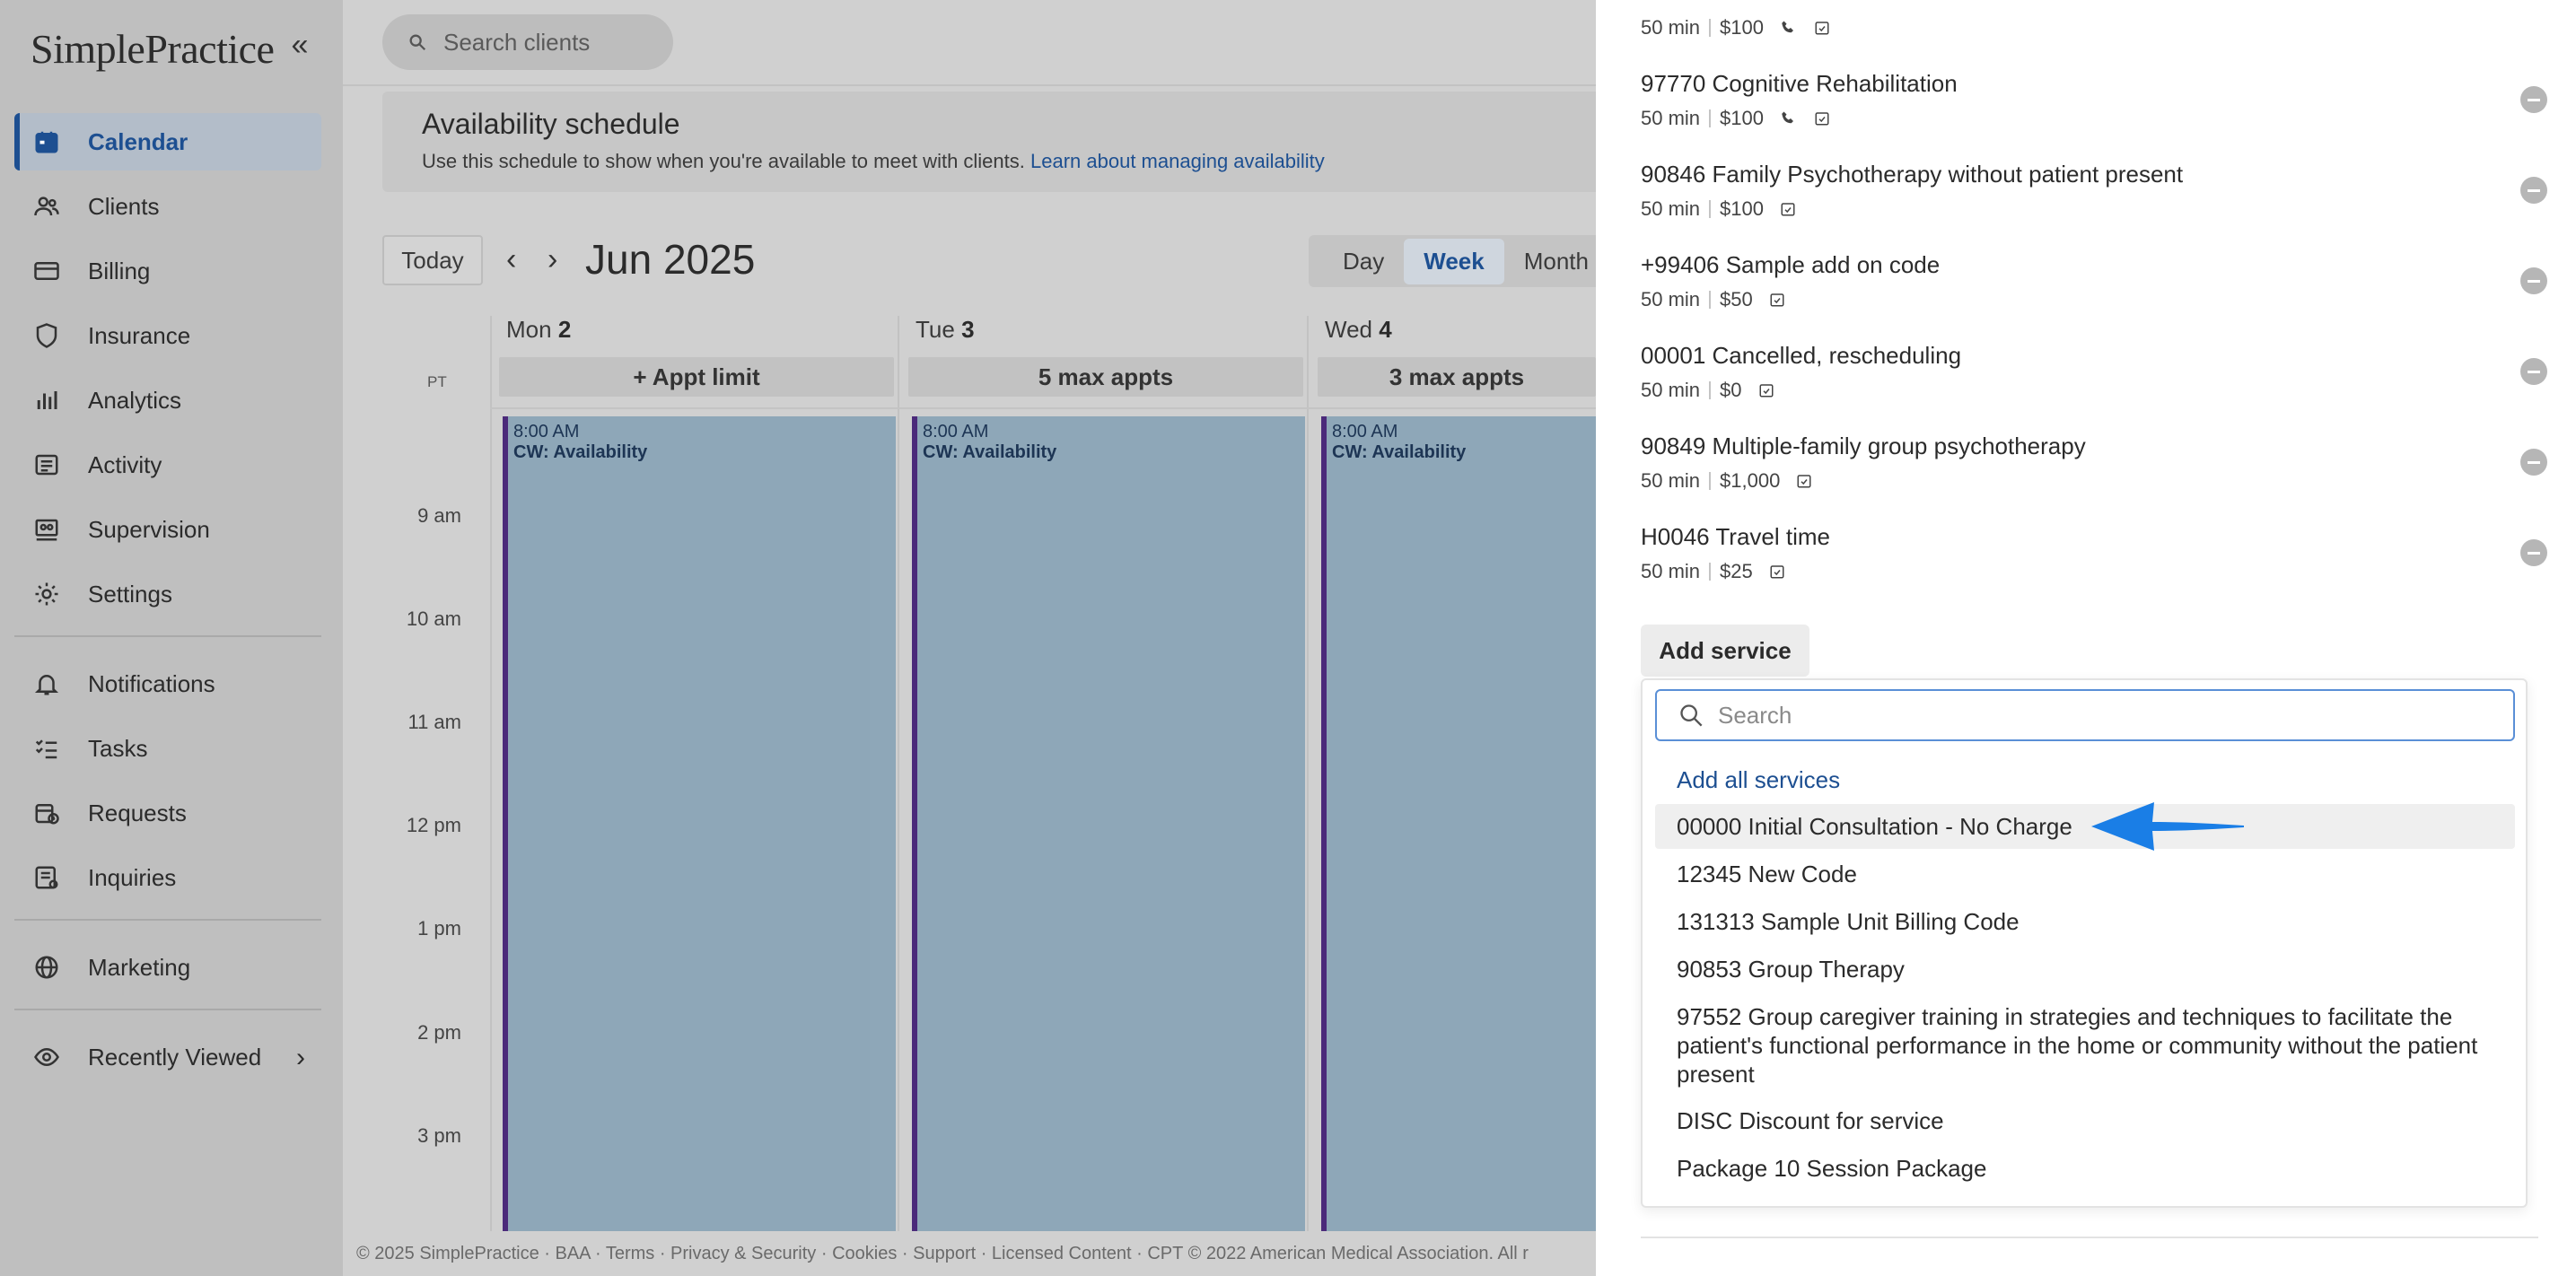 The image size is (2576, 1276). I want to click on inquiry-icon, so click(46, 877).